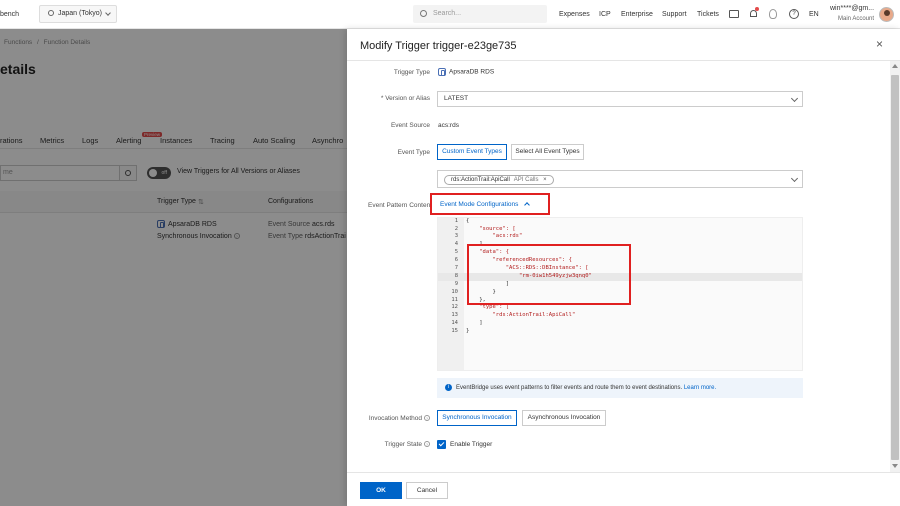 The image size is (900, 506). Describe the element at coordinates (564, 418) in the screenshot. I see `asynchronous-invocation-button: Asynchronous Invocation` at that location.